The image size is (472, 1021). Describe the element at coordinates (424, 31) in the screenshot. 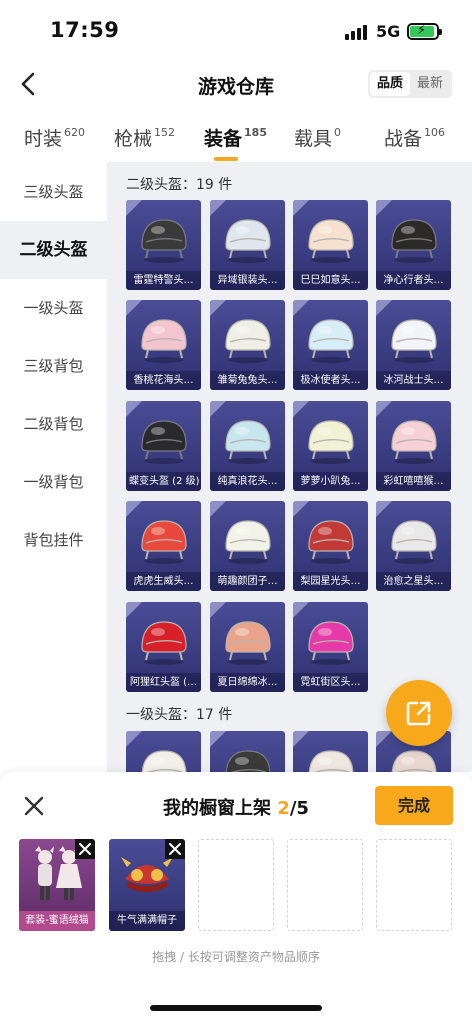

I see `battery-icon: ⚡` at that location.